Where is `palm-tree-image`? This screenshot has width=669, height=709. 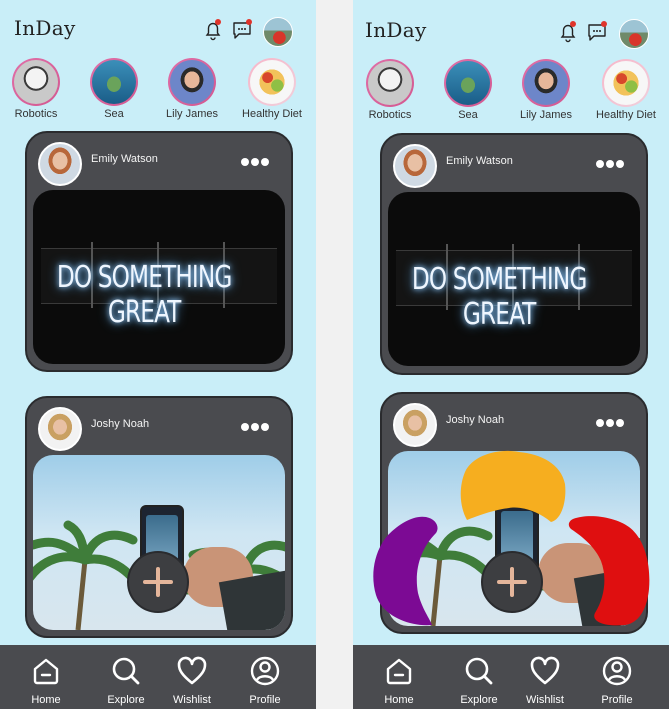 palm-tree-image is located at coordinates (88, 575).